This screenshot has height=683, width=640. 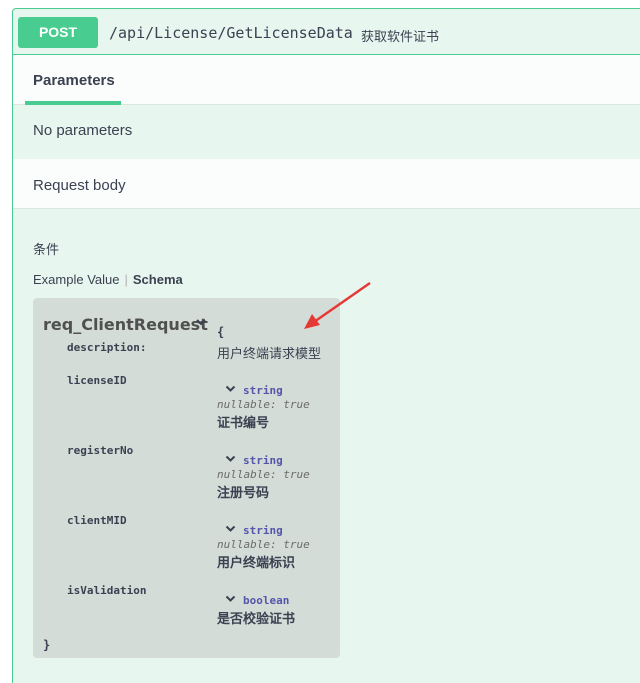 I want to click on model-close-brace: }, so click(x=47, y=645).